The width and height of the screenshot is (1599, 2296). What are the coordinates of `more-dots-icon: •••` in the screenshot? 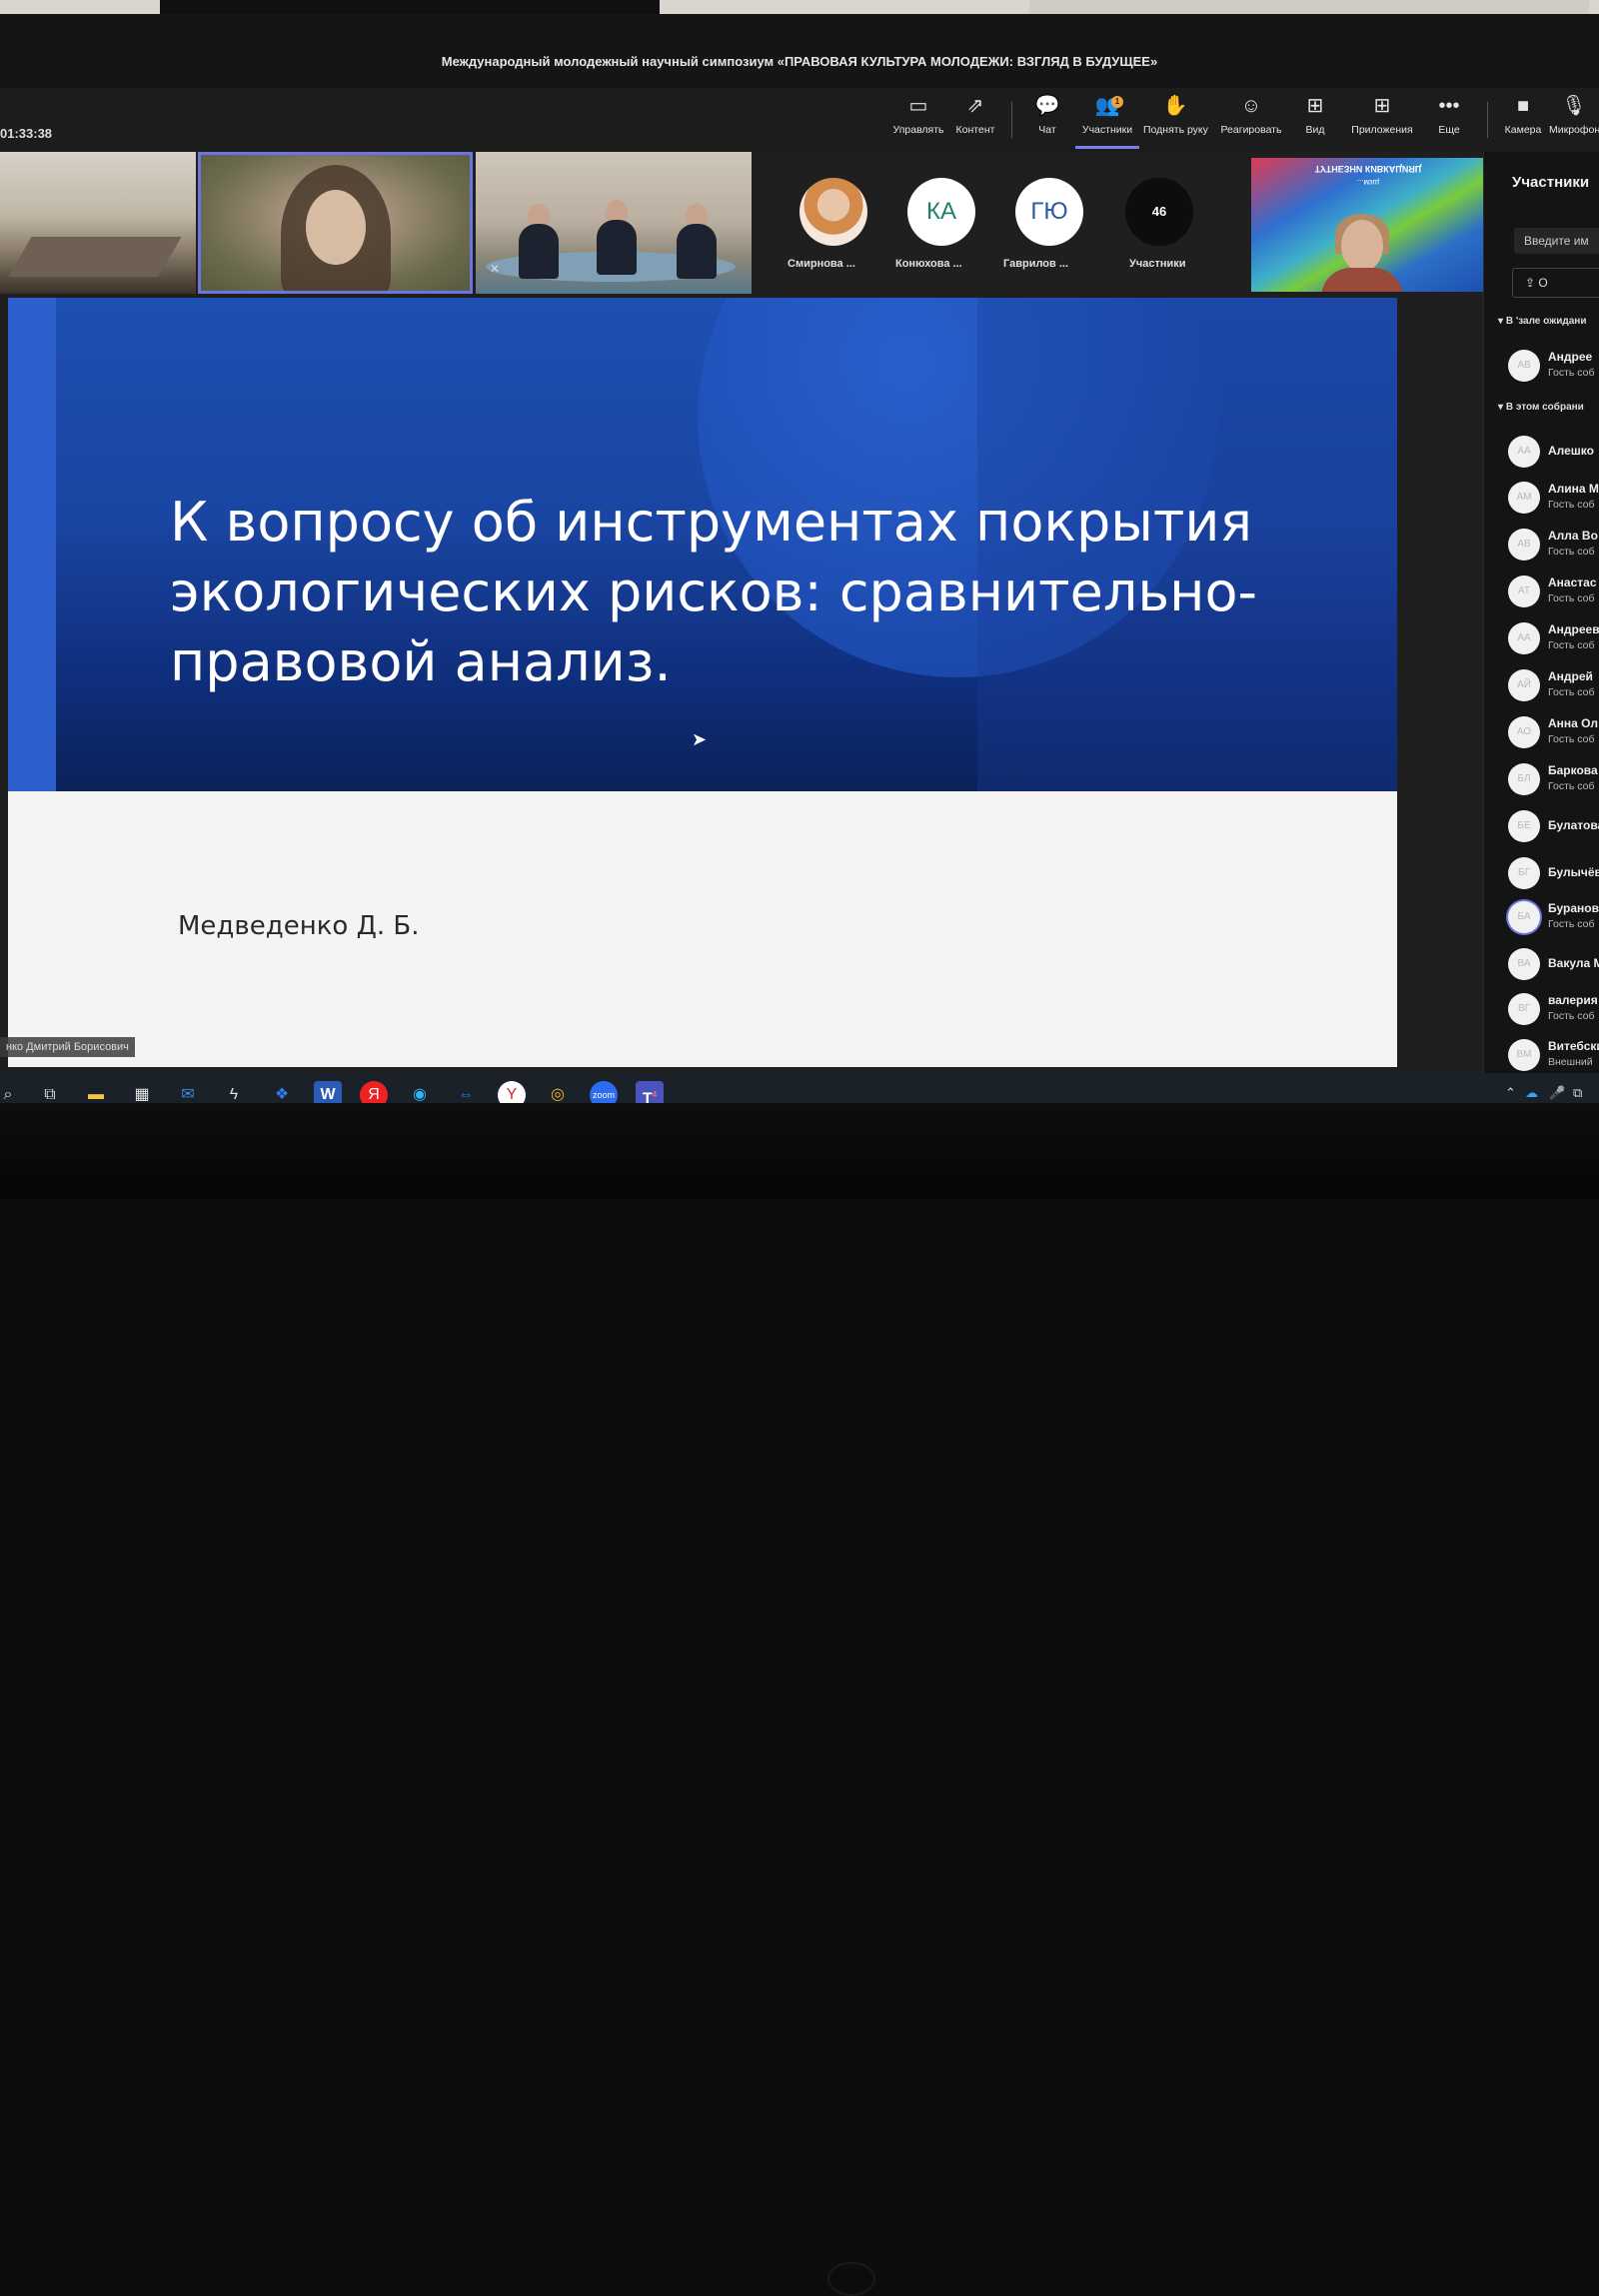 It's located at (1449, 106).